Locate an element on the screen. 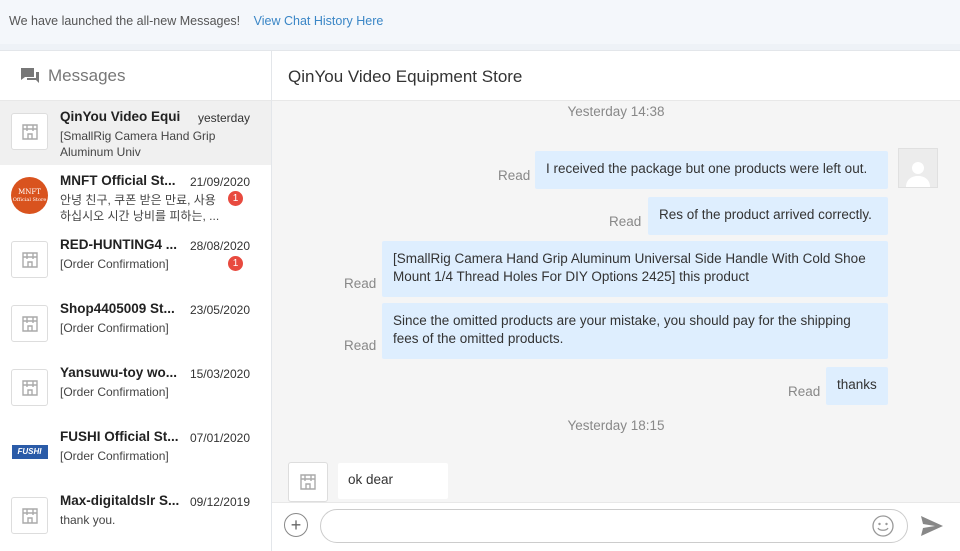  conversation-date: yesterday is located at coordinates (223, 118).